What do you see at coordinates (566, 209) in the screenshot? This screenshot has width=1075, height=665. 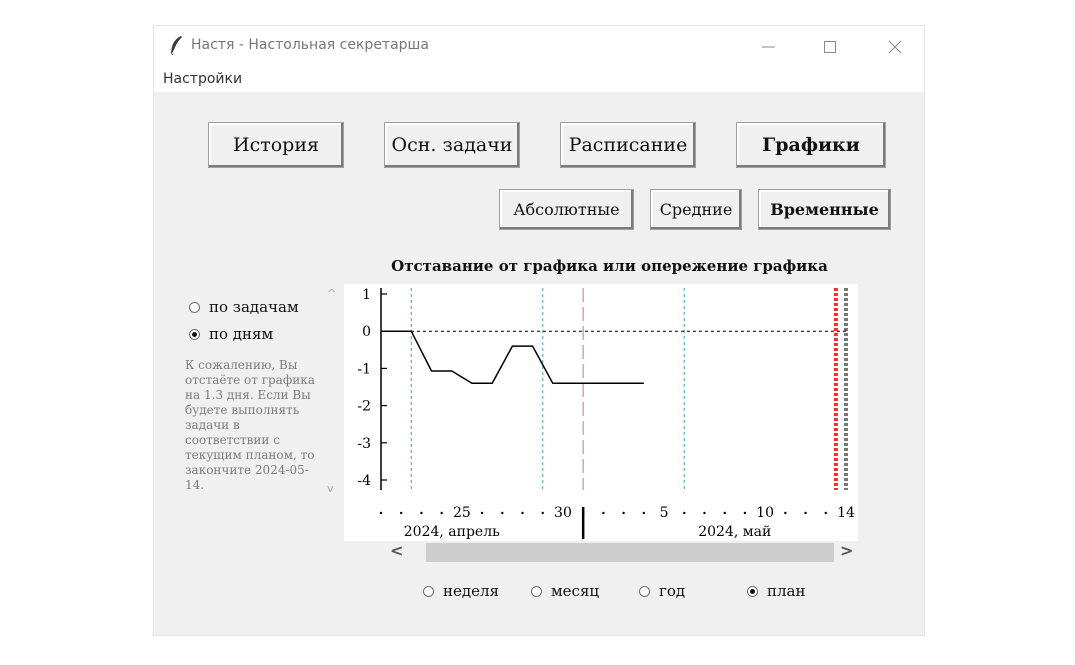 I see `absolute-button: Абсолютные` at bounding box center [566, 209].